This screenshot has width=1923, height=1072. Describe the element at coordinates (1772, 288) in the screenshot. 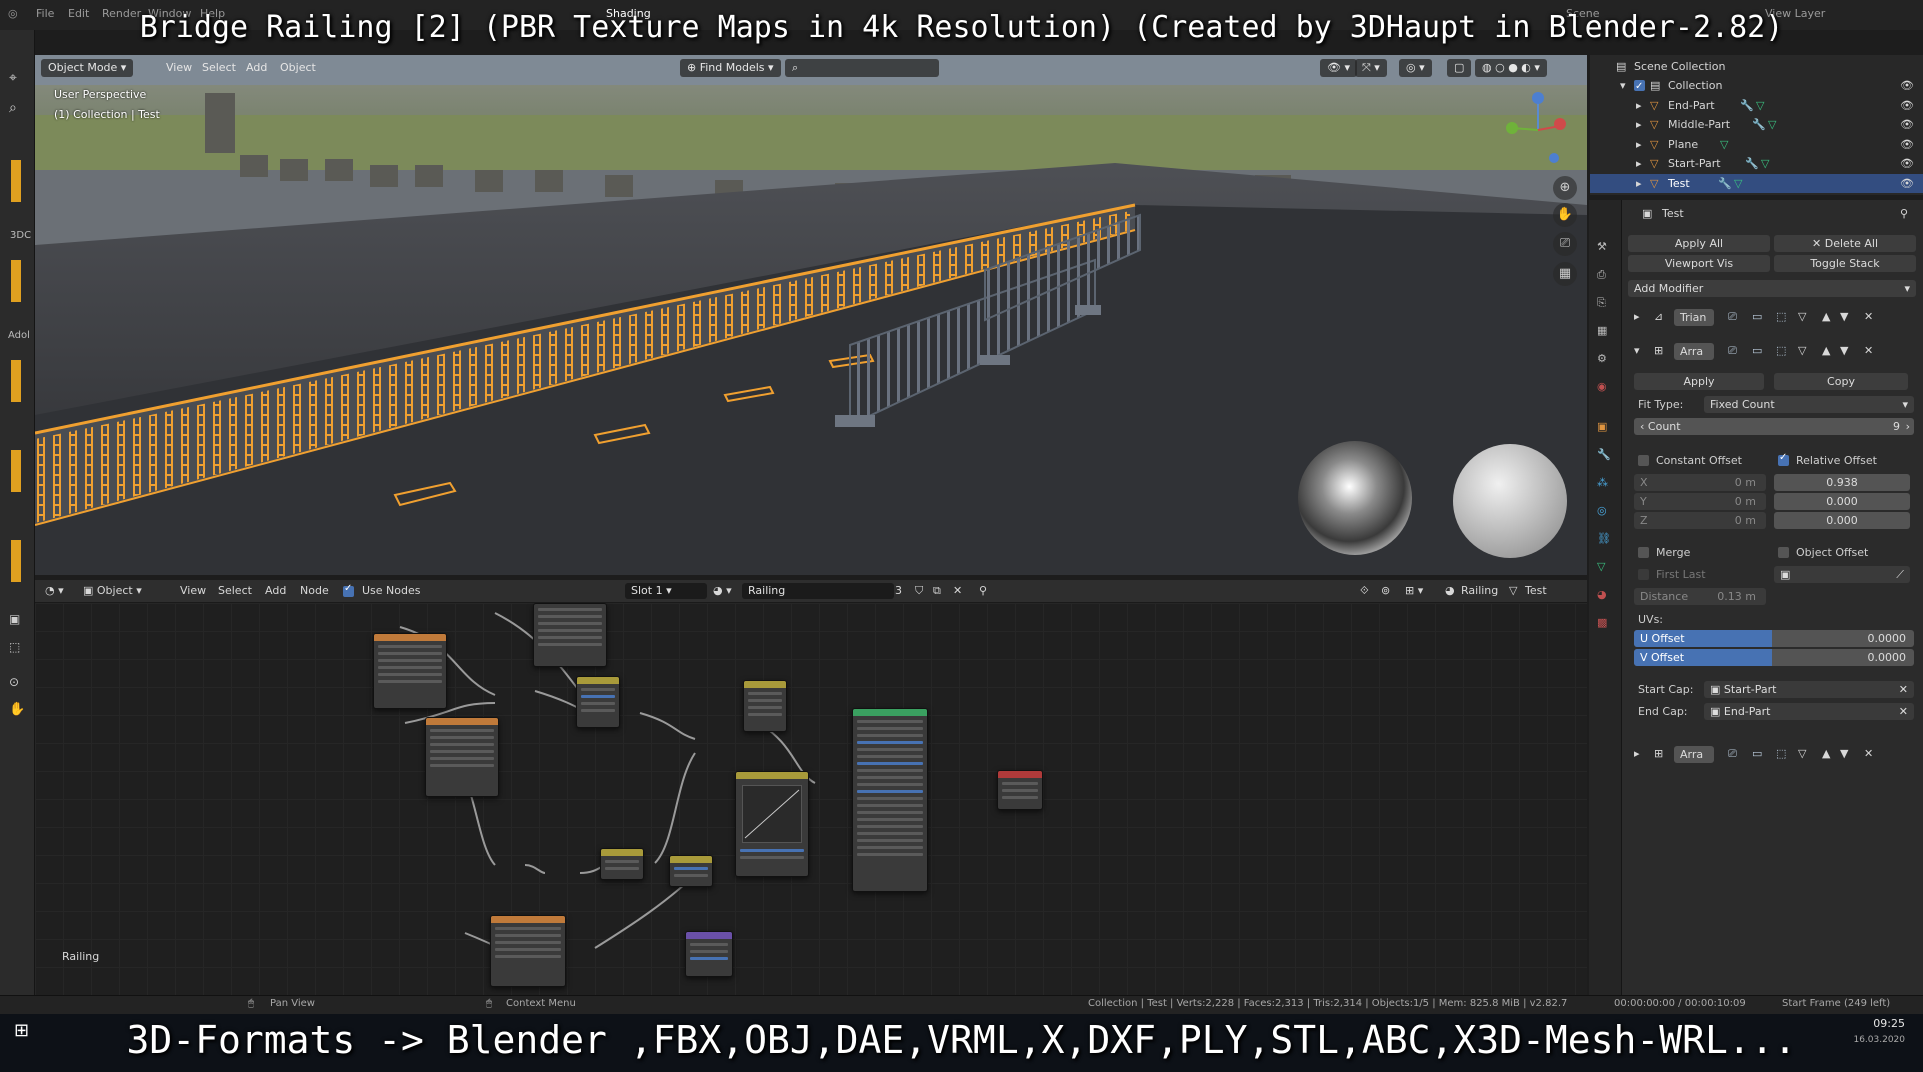

I see `add-modifier-dropdown: Add Modifier ▾` at that location.